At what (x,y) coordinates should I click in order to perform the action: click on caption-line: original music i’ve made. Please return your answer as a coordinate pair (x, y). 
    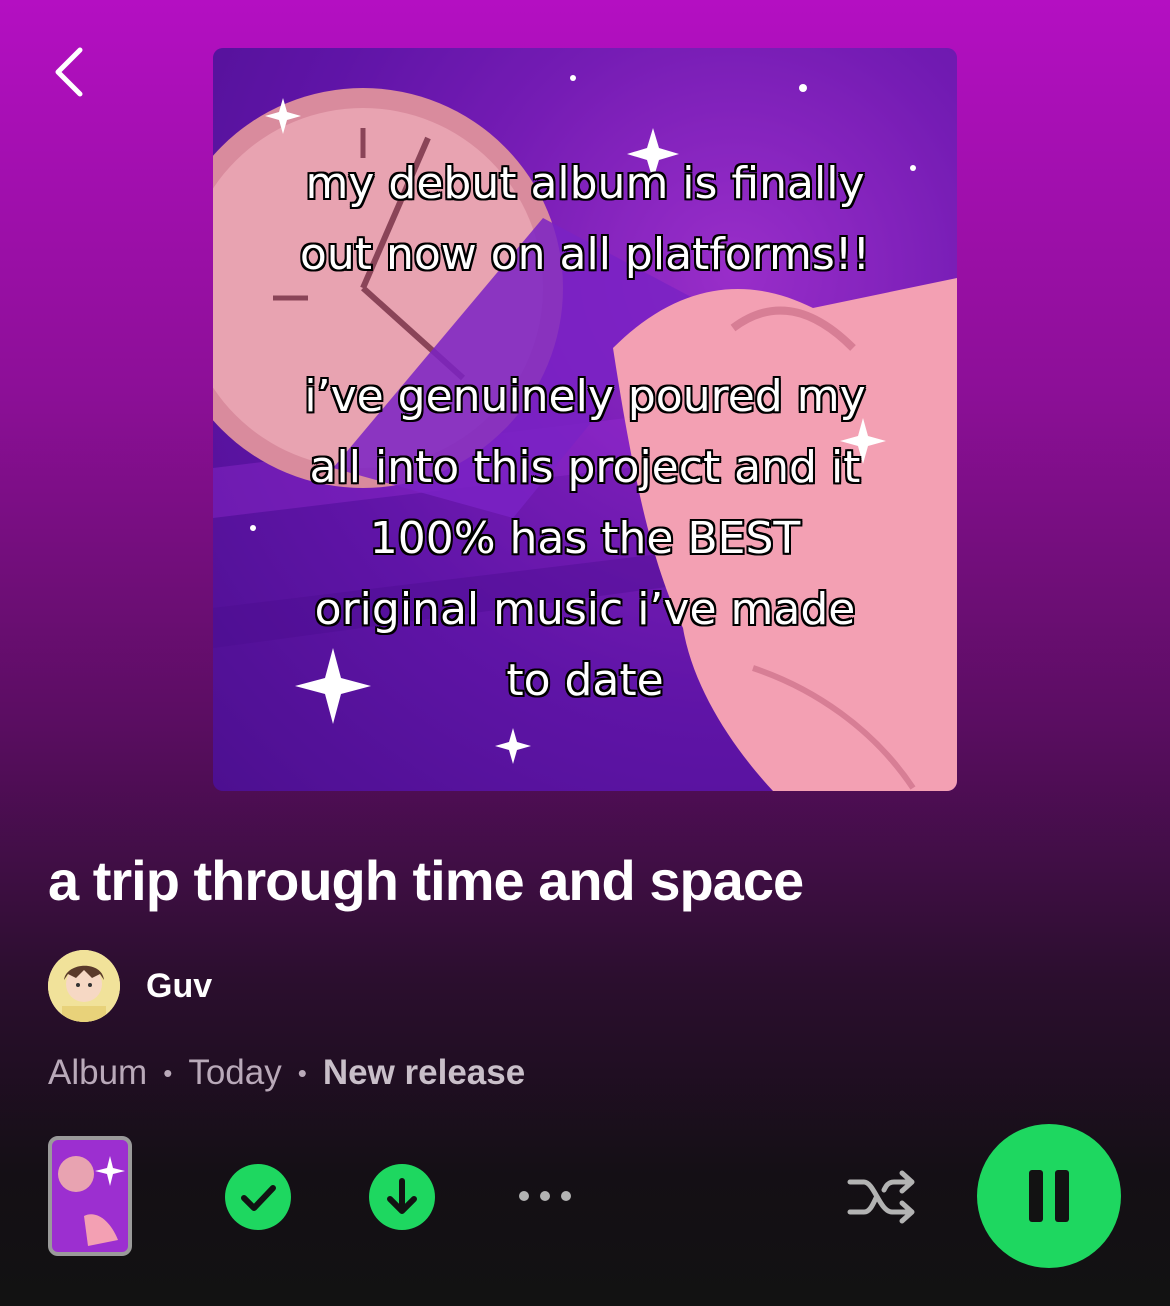
    Looking at the image, I should click on (585, 609).